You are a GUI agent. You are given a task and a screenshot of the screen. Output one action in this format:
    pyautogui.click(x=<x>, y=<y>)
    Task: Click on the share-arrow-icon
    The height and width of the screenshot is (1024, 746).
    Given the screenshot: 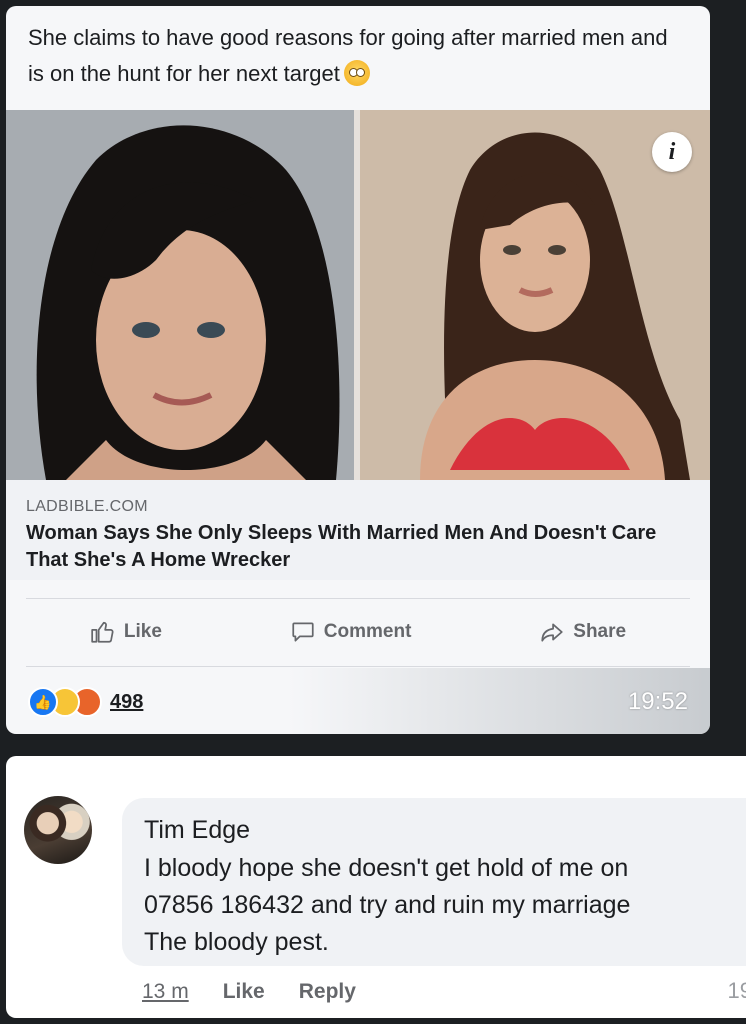 What is the action you would take?
    pyautogui.click(x=552, y=632)
    